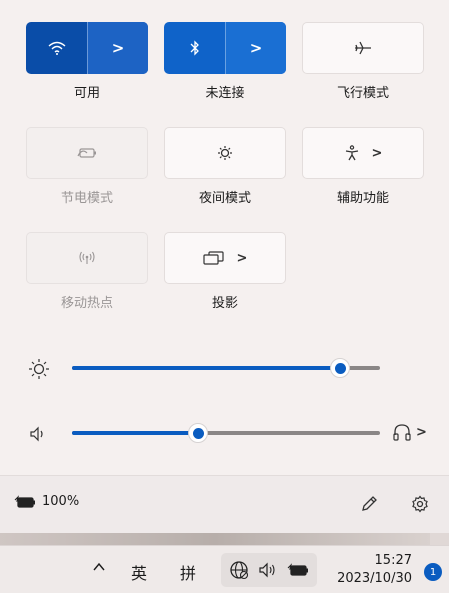  Describe the element at coordinates (224, 539) in the screenshot. I see `desktop-background` at that location.